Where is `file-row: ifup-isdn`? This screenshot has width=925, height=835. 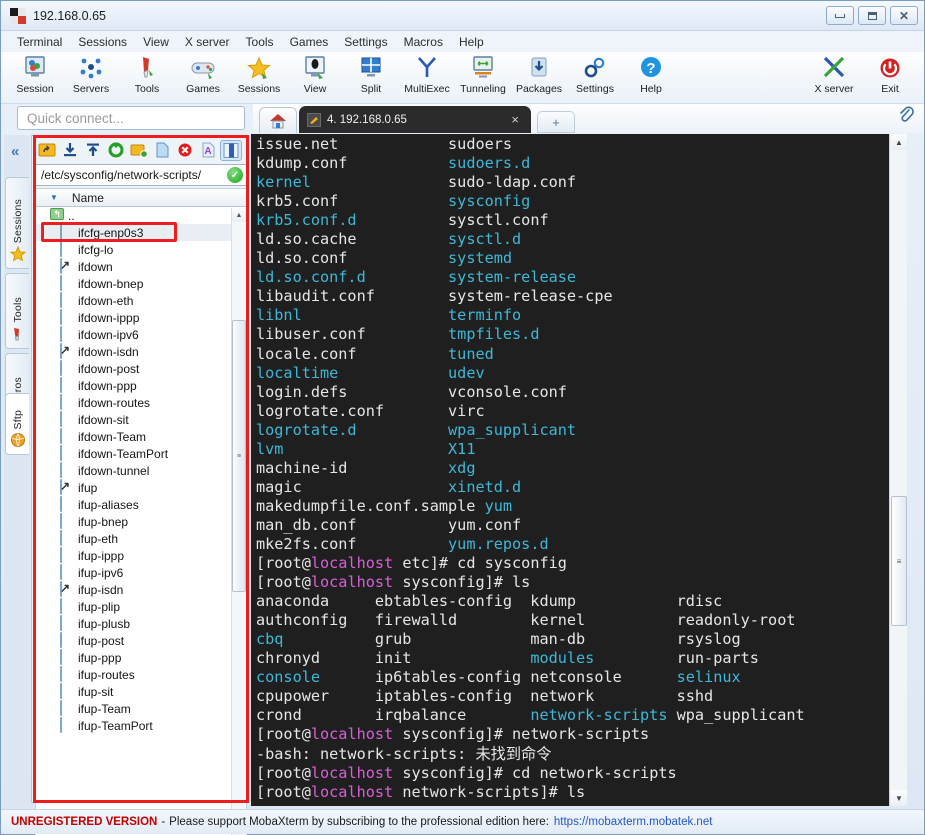
file-row: ifup-isdn is located at coordinates (134, 589).